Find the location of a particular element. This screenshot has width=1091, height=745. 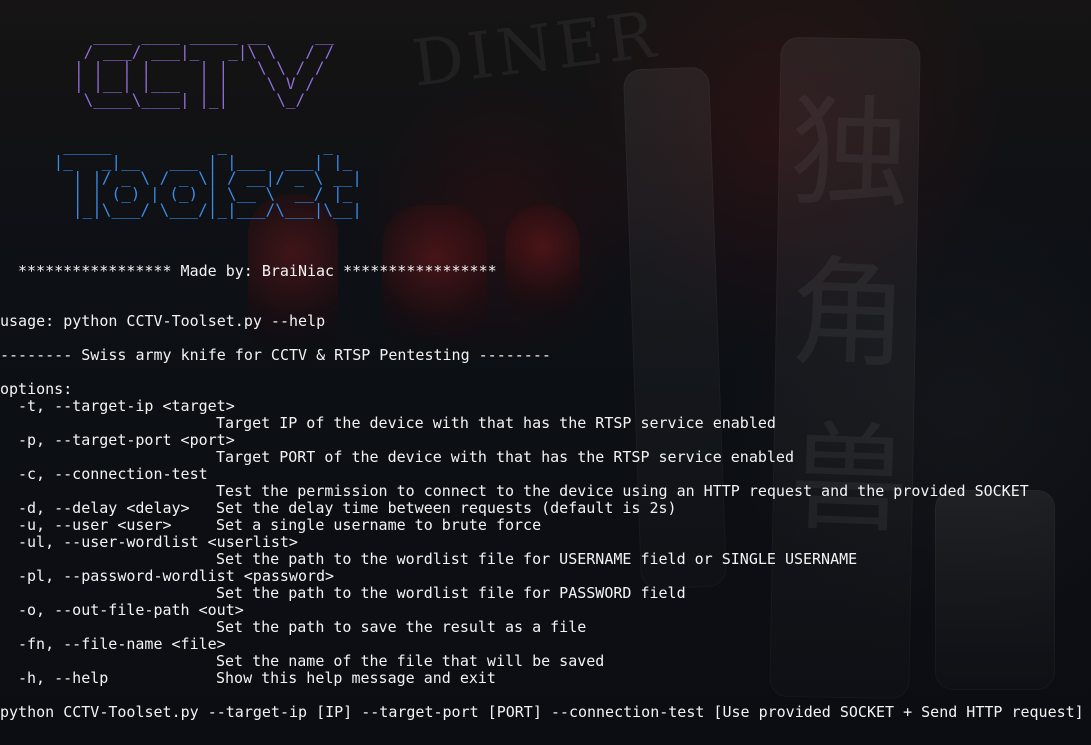

option-out-file-path-flag: -o, --out-file-path <out> is located at coordinates (131, 610).